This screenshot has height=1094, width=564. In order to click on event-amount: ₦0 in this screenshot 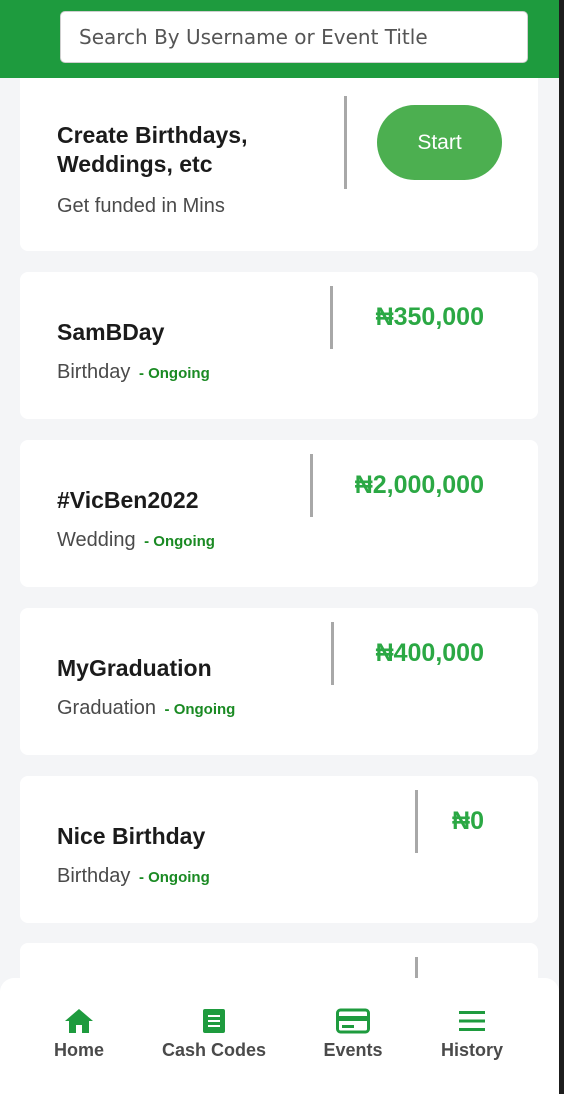, I will do `click(468, 821)`.